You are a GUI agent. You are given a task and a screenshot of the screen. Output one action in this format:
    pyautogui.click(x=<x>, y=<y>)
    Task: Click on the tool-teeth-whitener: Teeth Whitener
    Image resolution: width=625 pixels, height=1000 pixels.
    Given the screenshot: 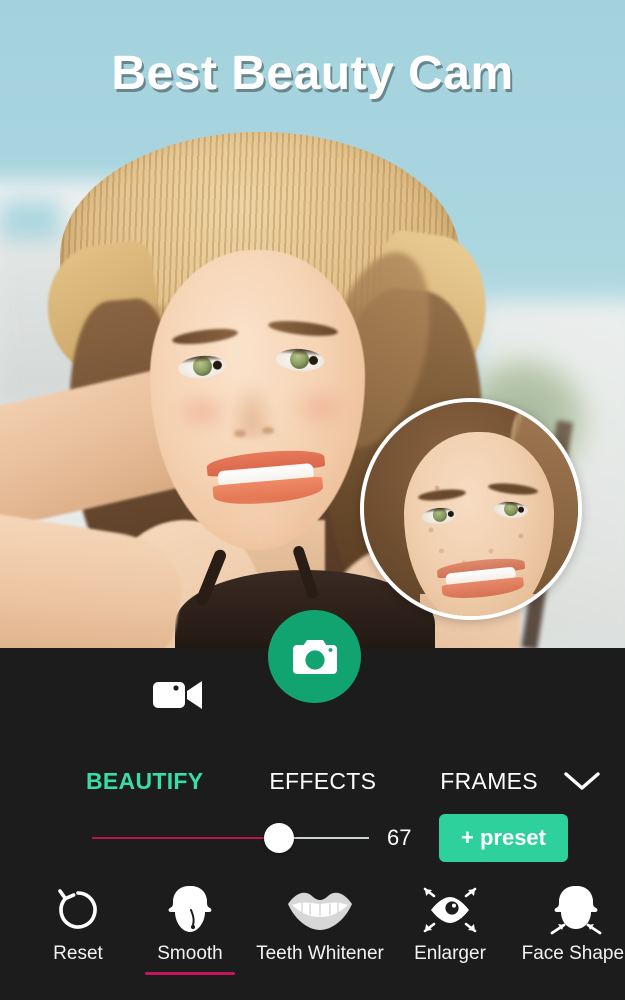 What is the action you would take?
    pyautogui.click(x=320, y=929)
    